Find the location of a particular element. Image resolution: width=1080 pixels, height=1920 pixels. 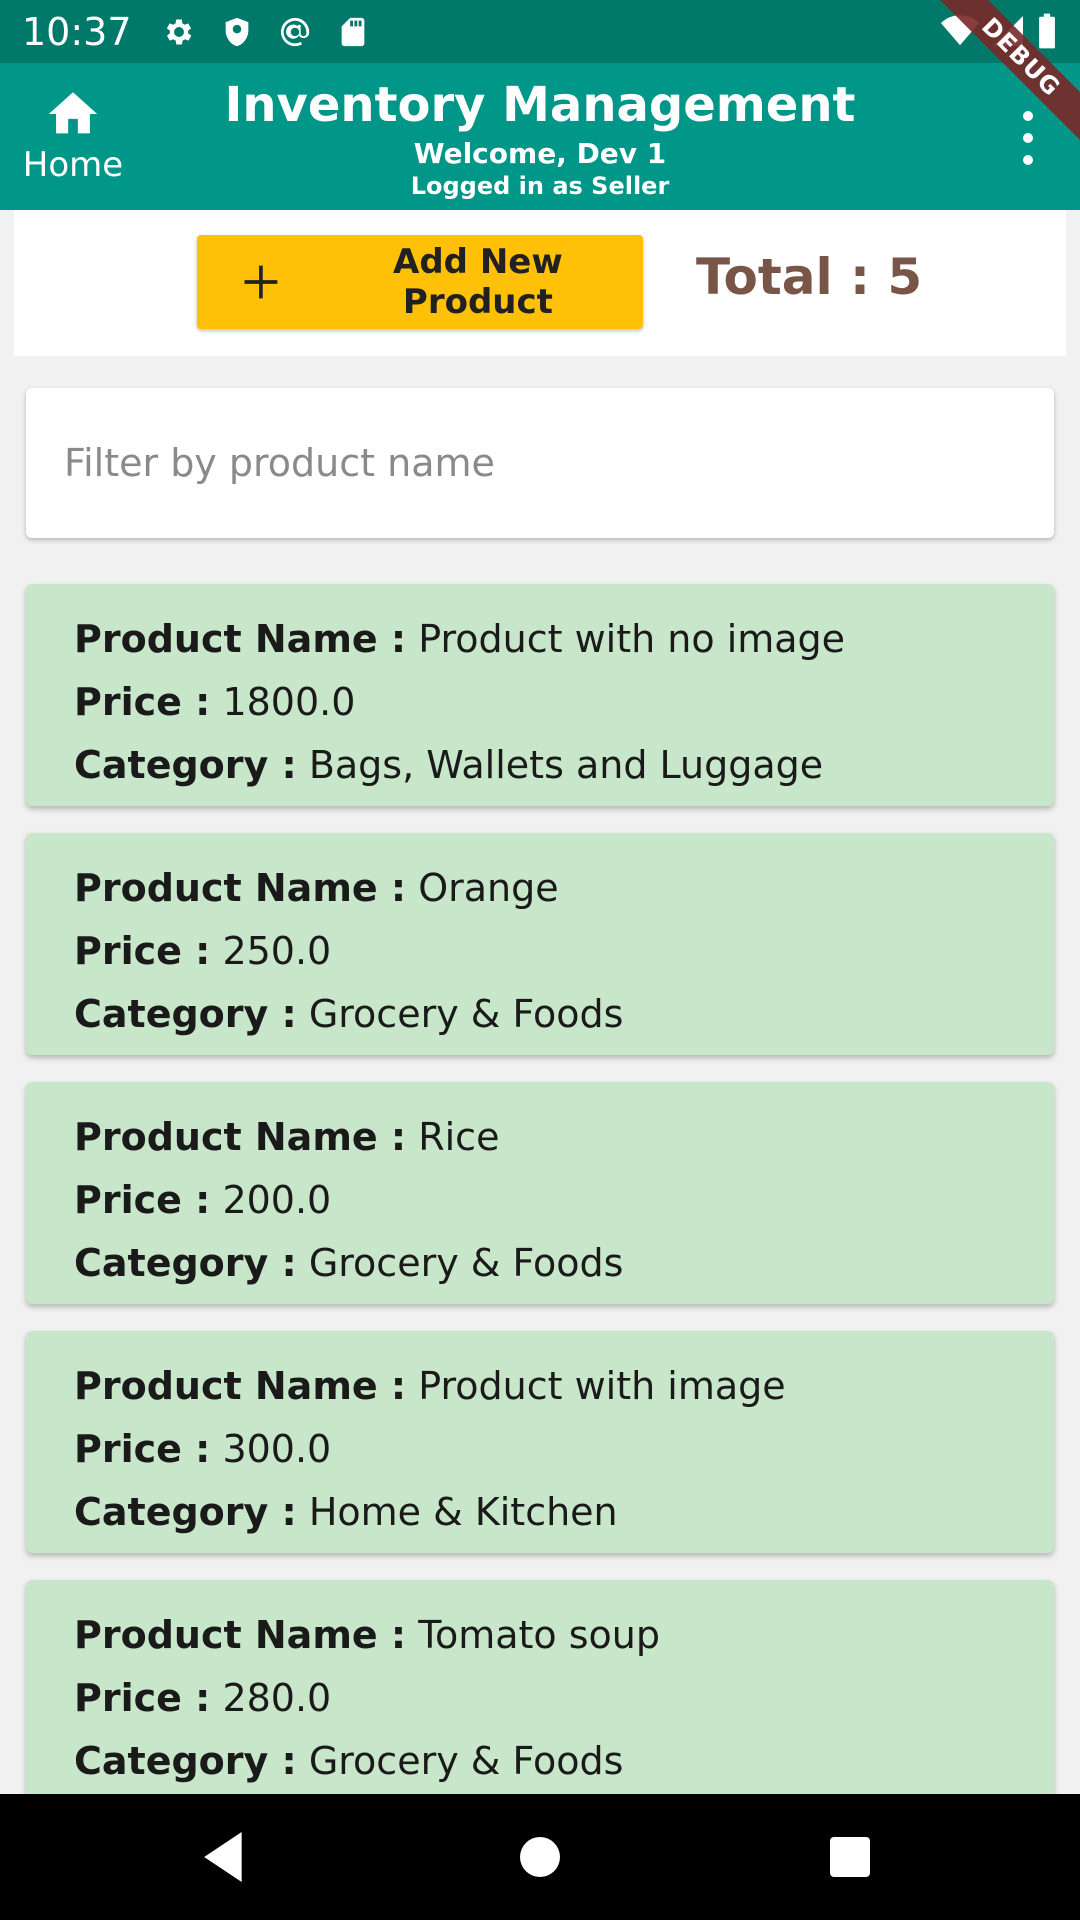

home-icon is located at coordinates (73, 113).